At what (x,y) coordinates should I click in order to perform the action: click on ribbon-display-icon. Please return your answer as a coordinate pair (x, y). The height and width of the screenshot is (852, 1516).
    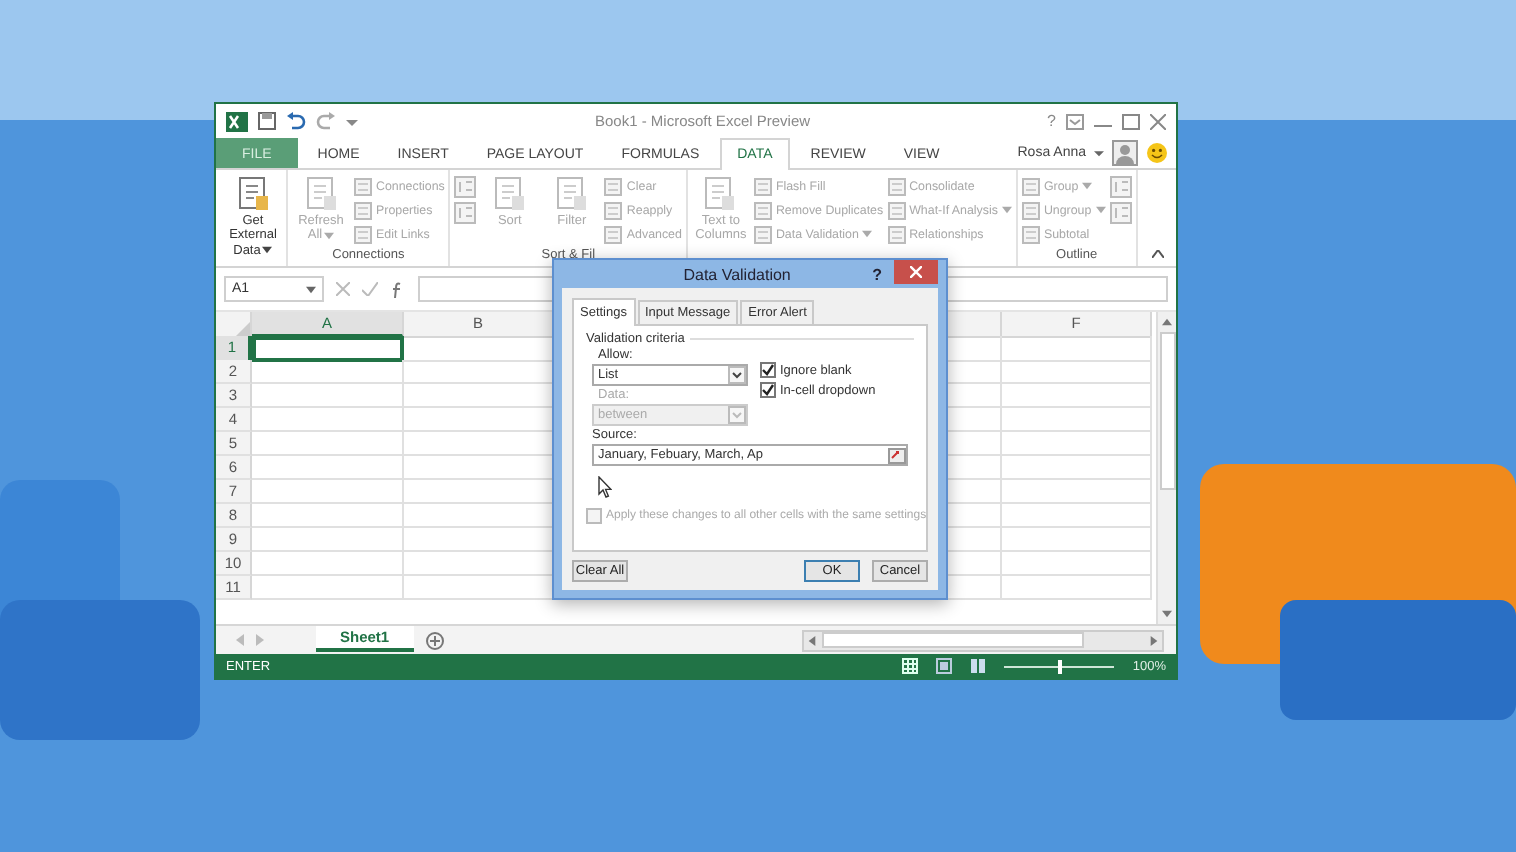
    Looking at the image, I should click on (1075, 121).